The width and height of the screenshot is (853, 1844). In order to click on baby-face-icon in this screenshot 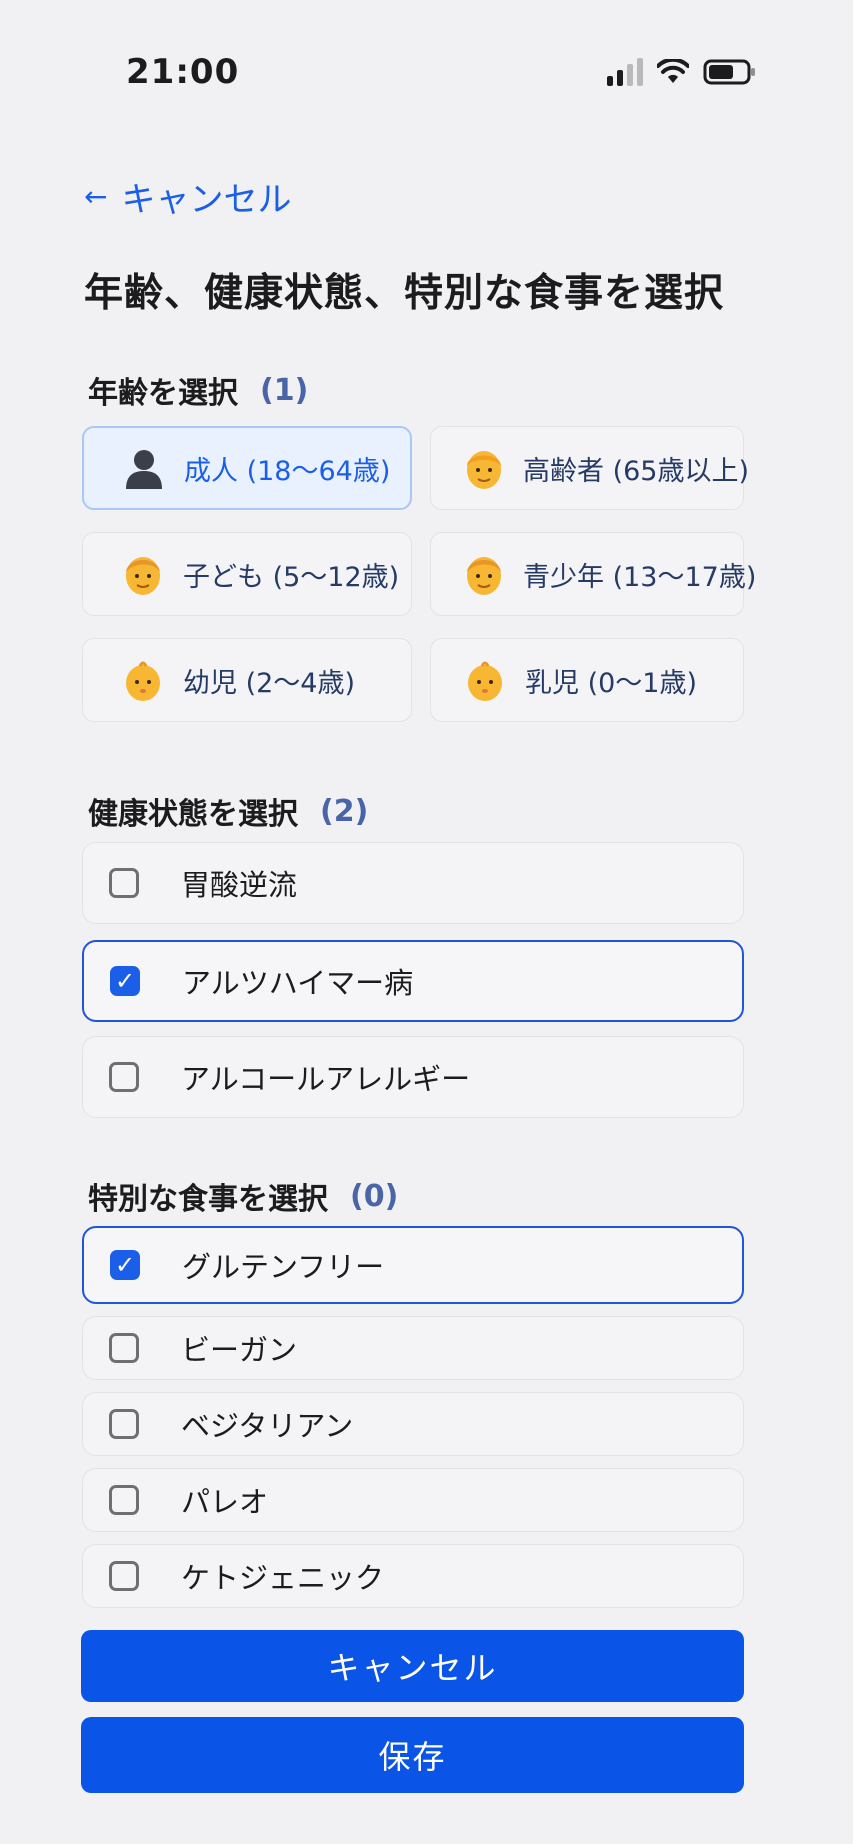, I will do `click(485, 680)`.